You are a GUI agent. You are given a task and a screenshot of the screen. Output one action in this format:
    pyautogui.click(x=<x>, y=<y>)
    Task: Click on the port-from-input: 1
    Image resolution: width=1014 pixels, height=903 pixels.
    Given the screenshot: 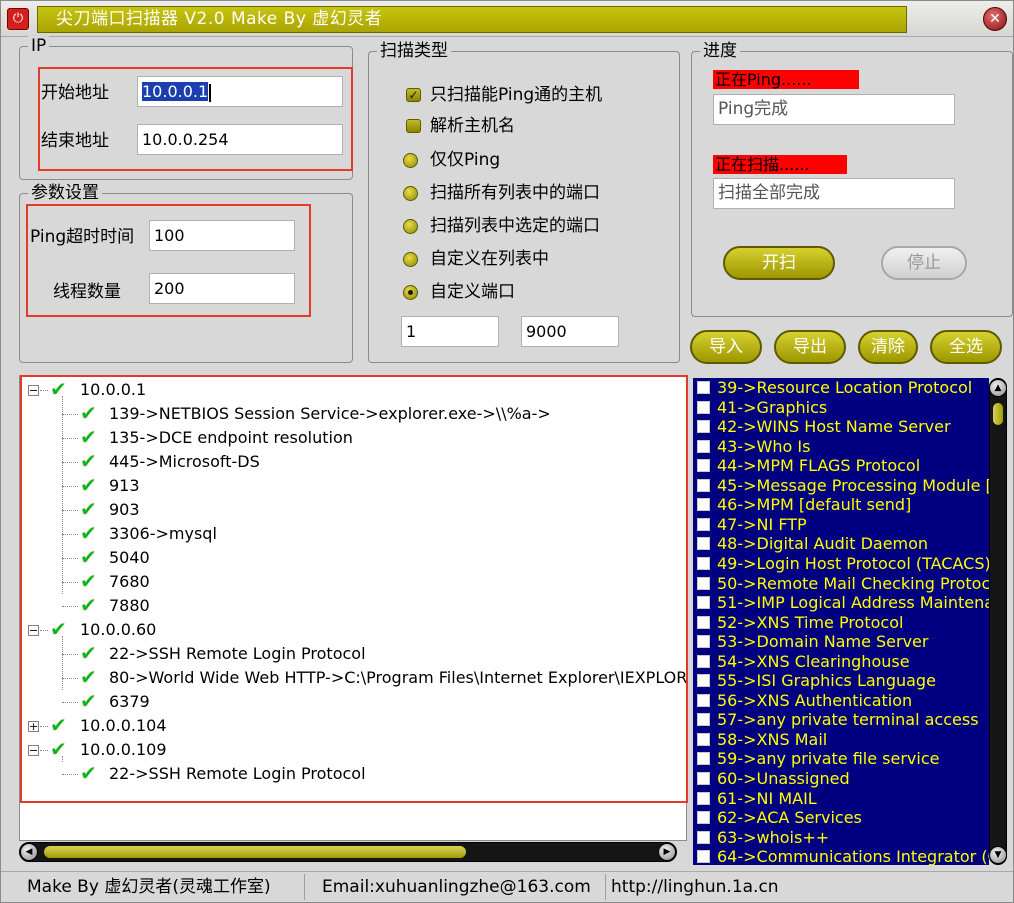 What is the action you would take?
    pyautogui.click(x=450, y=331)
    